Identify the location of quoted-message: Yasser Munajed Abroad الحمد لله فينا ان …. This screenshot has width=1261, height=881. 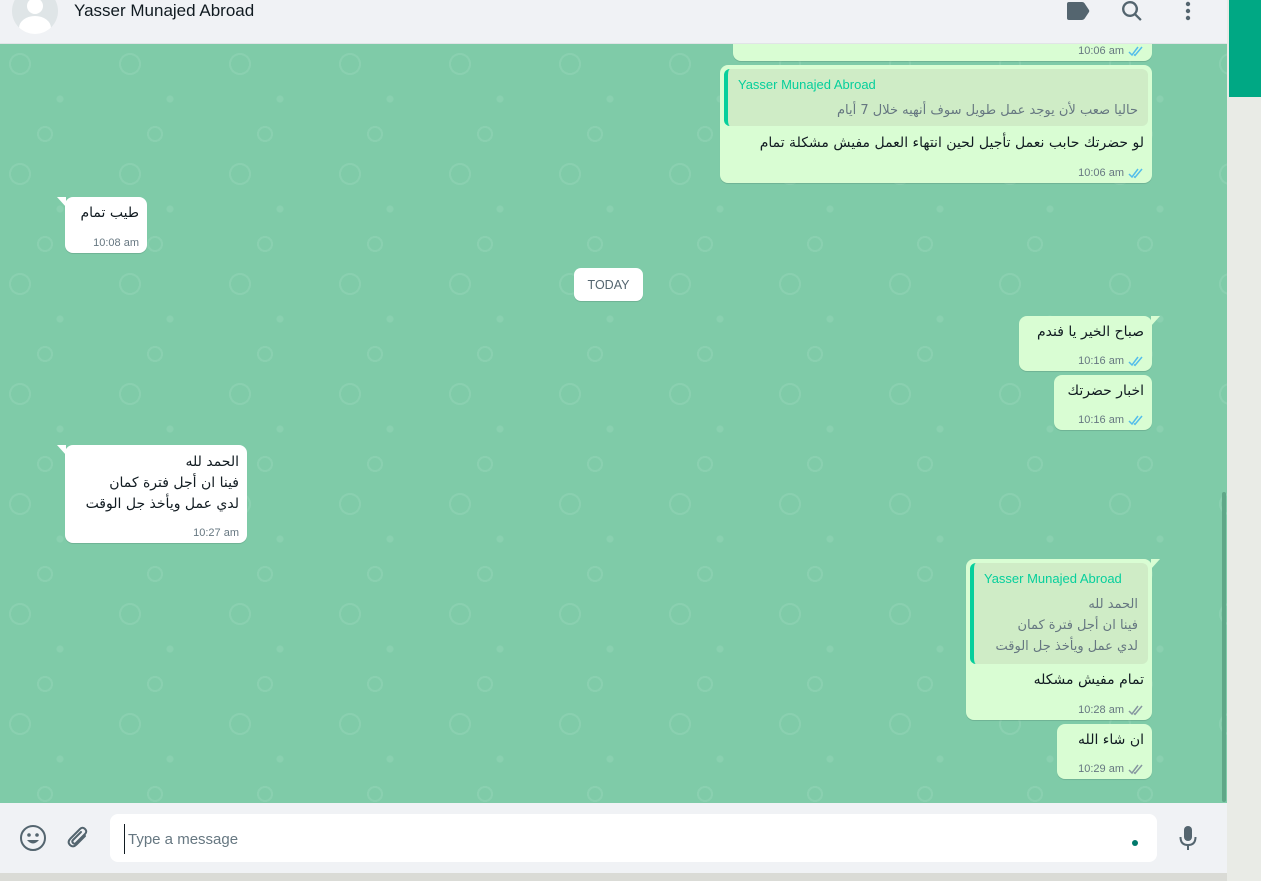
(1059, 613).